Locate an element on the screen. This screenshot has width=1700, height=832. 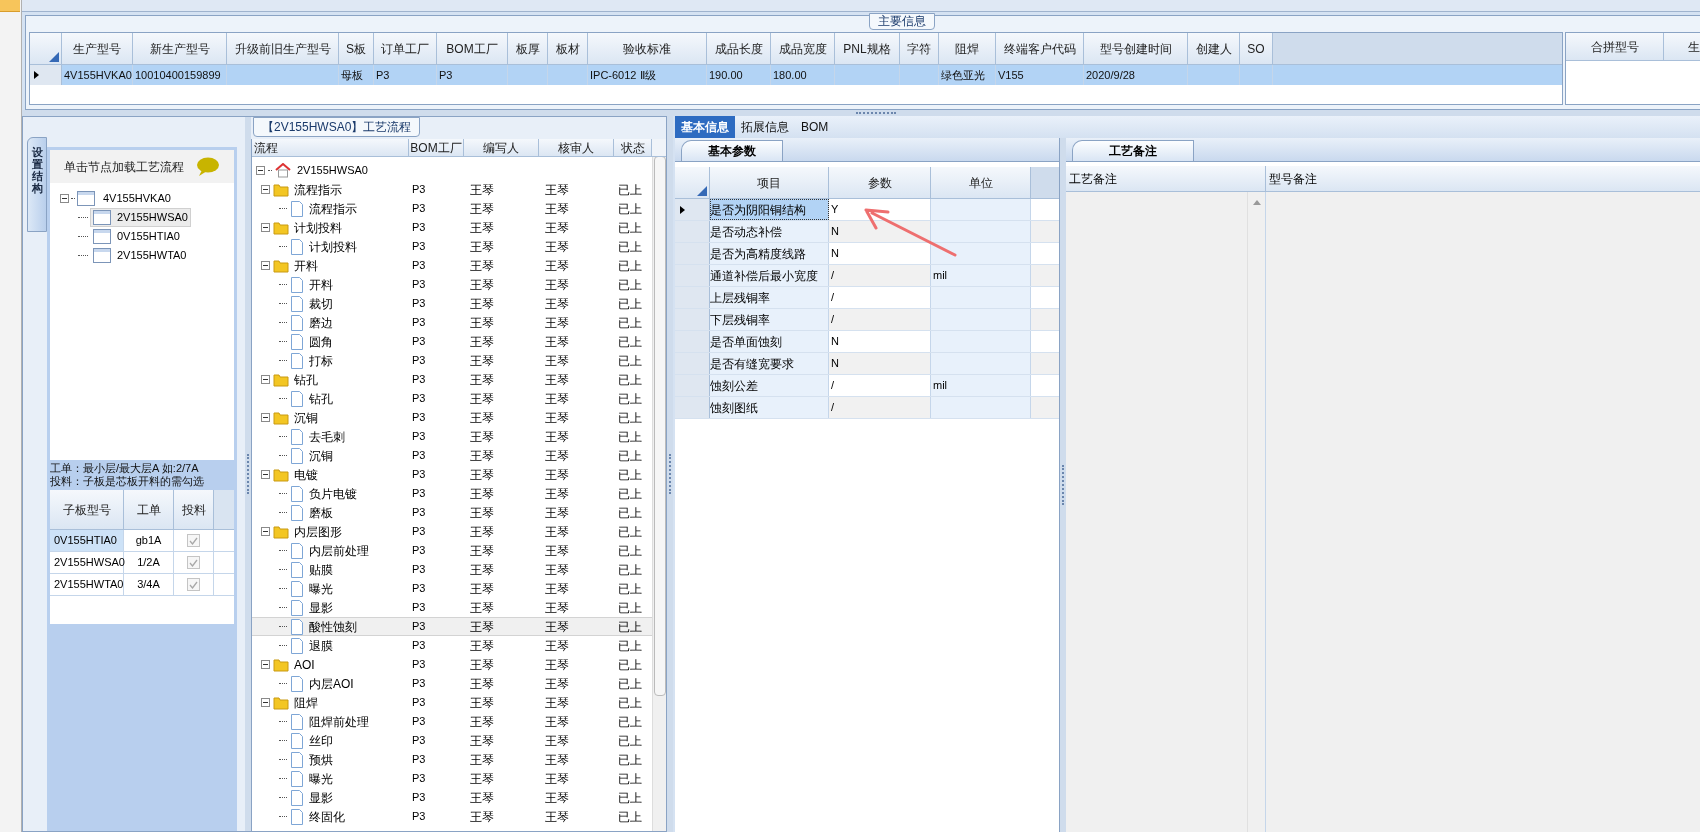
table-cell: 下层残铜率 is located at coordinates (769, 319).